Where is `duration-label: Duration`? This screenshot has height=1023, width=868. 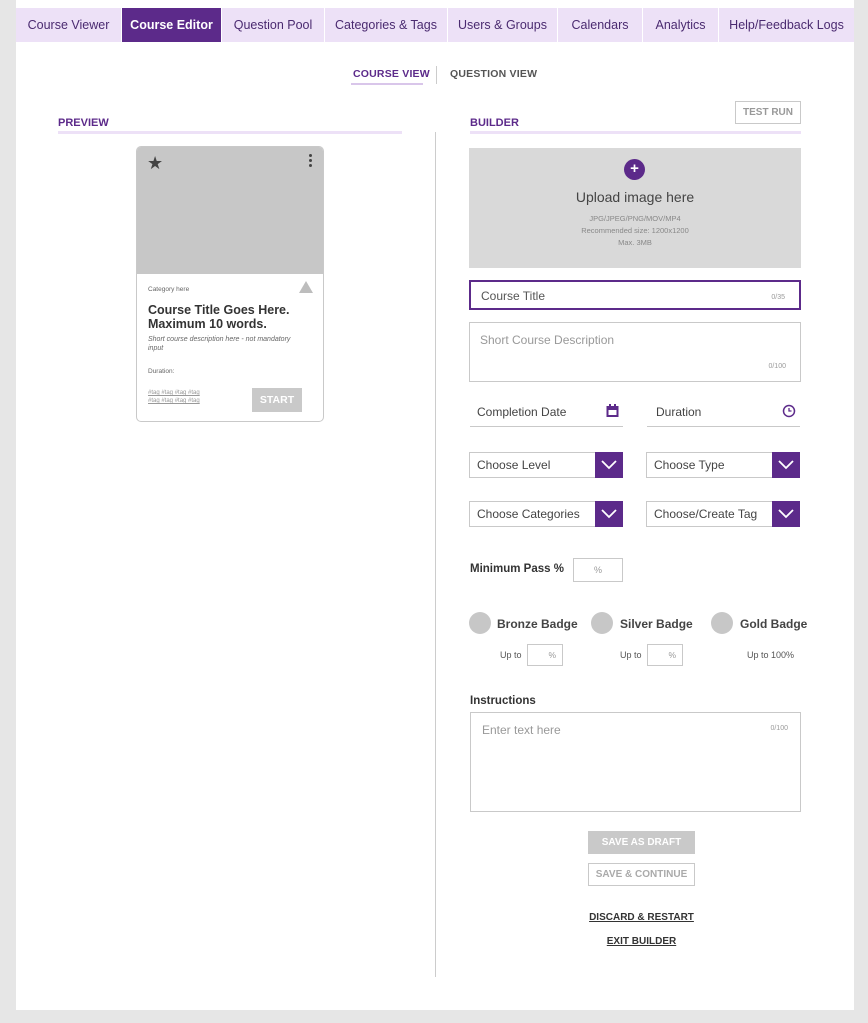 duration-label: Duration is located at coordinates (679, 412).